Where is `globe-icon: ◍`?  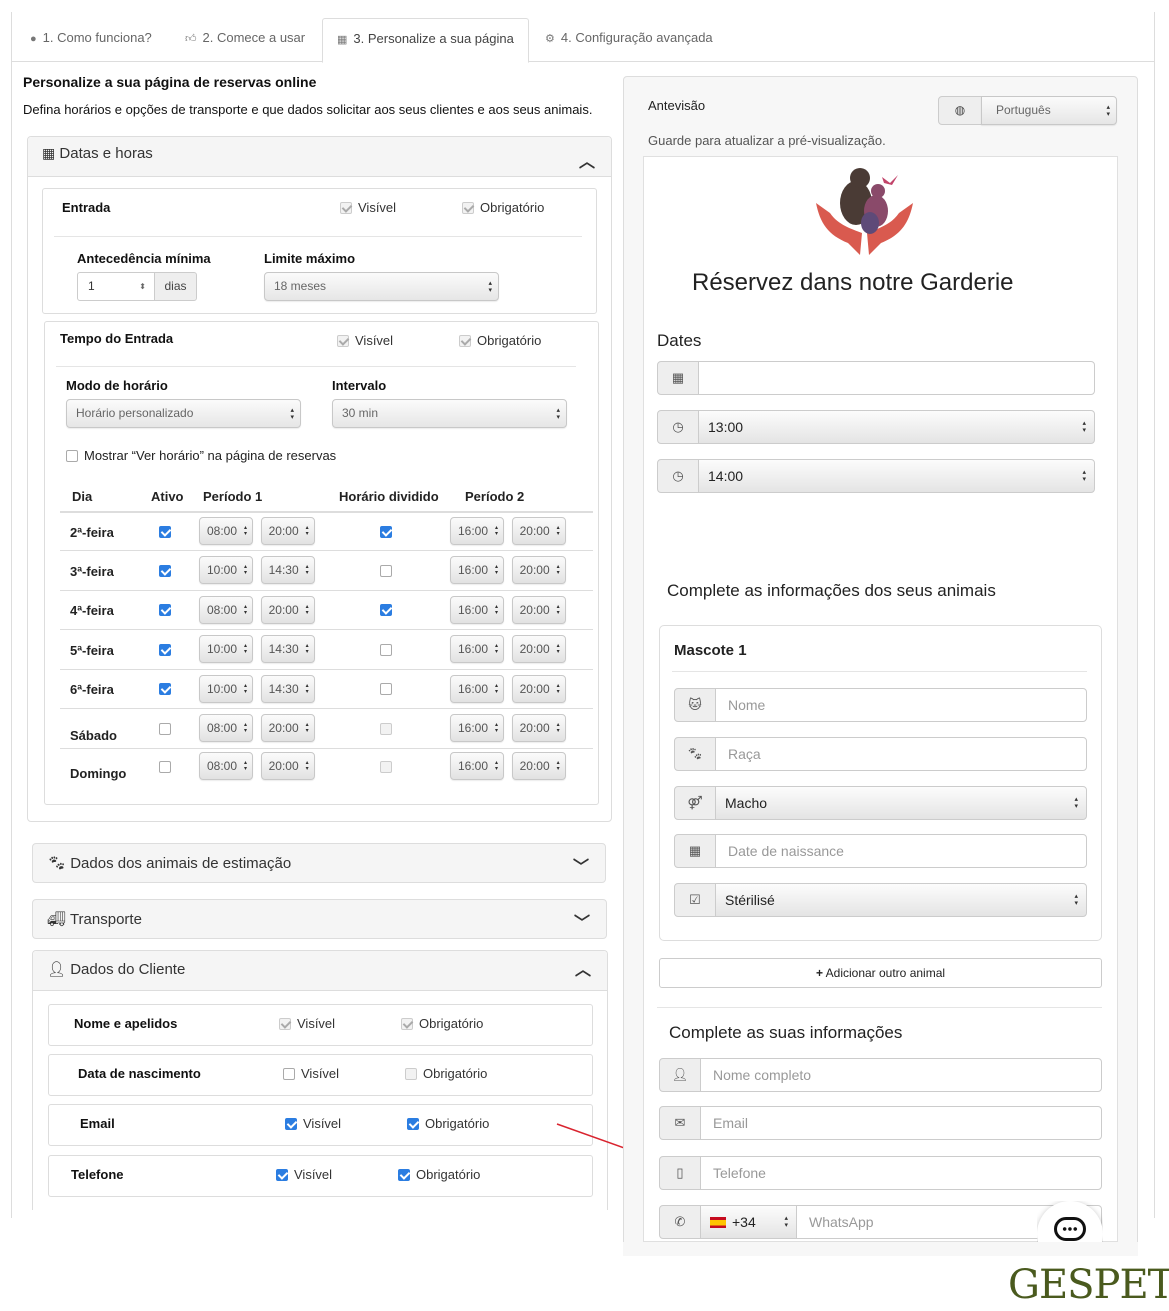 globe-icon: ◍ is located at coordinates (960, 110).